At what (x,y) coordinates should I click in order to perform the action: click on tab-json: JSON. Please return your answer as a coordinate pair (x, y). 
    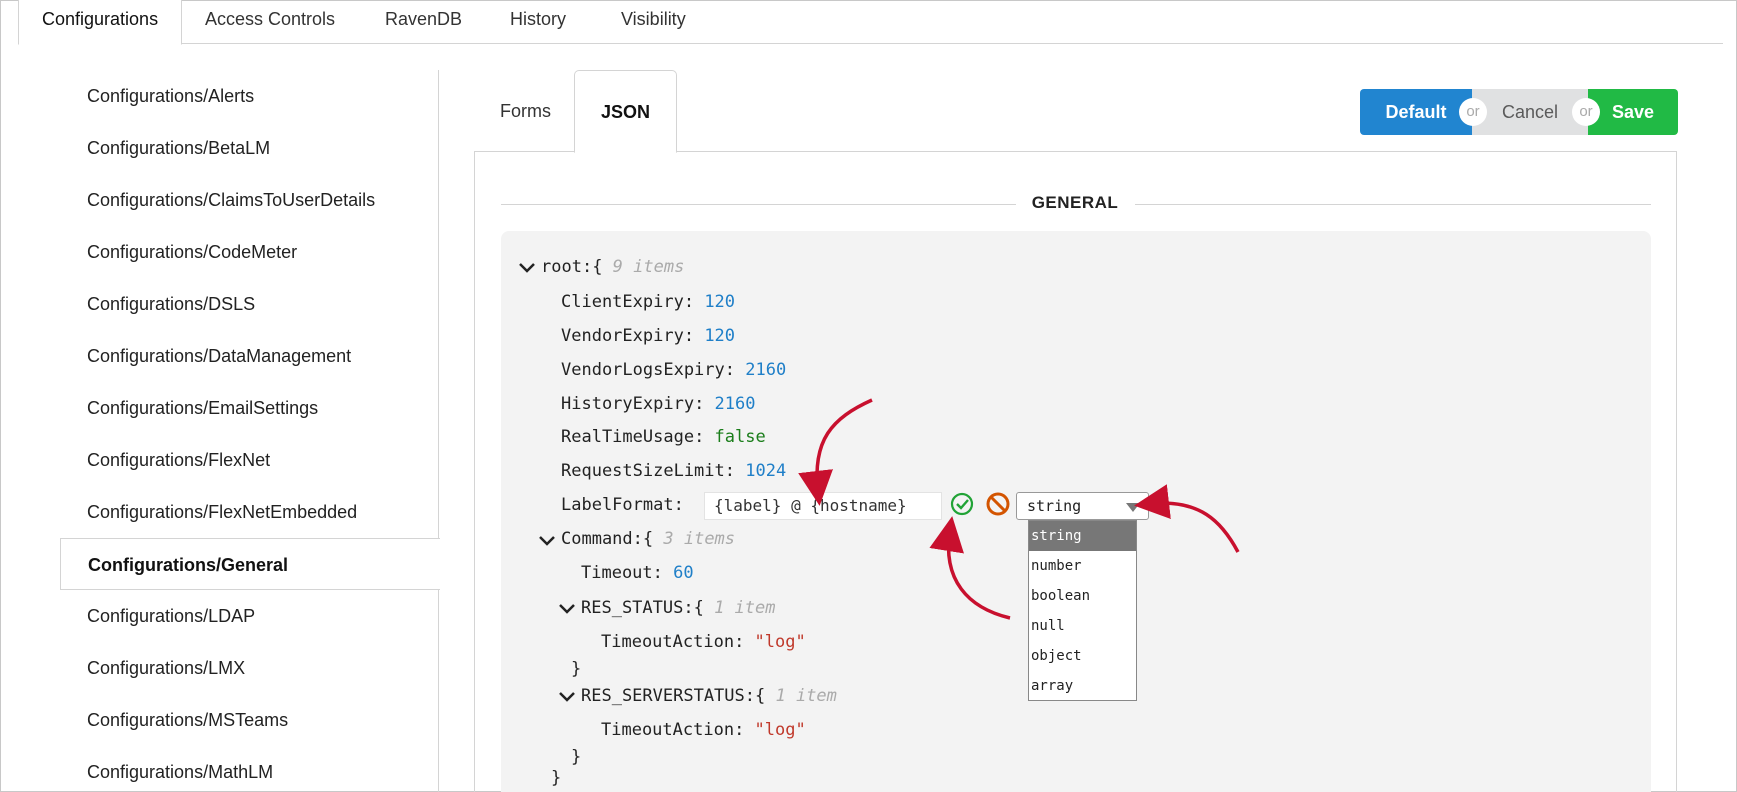
    Looking at the image, I should click on (626, 111).